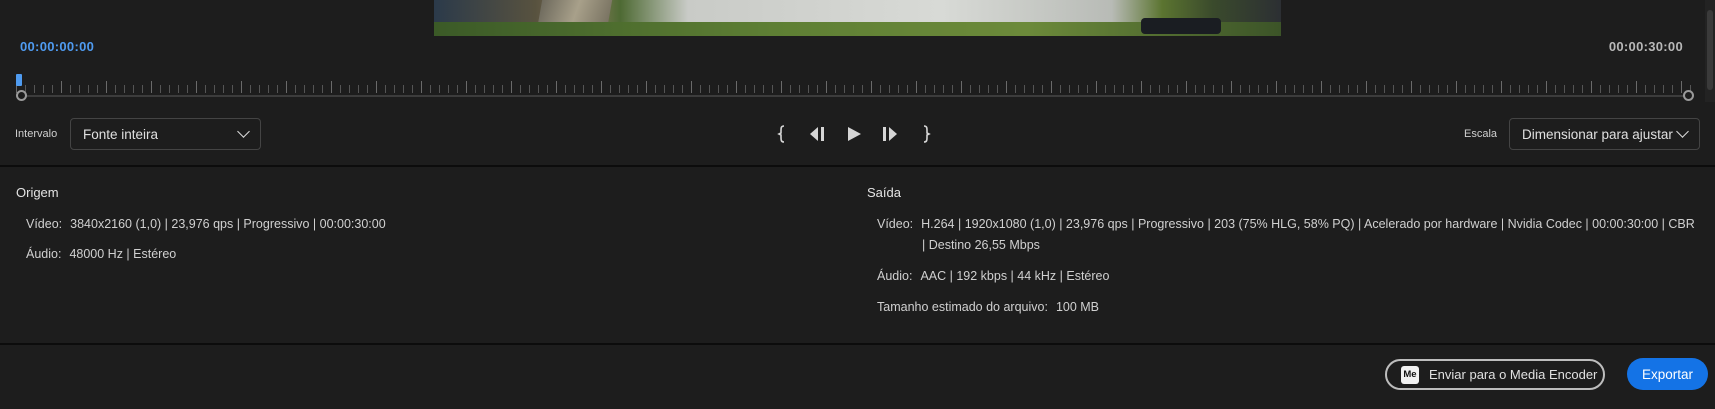  Describe the element at coordinates (44, 254) in the screenshot. I see `source-audio-key: Áudio:` at that location.